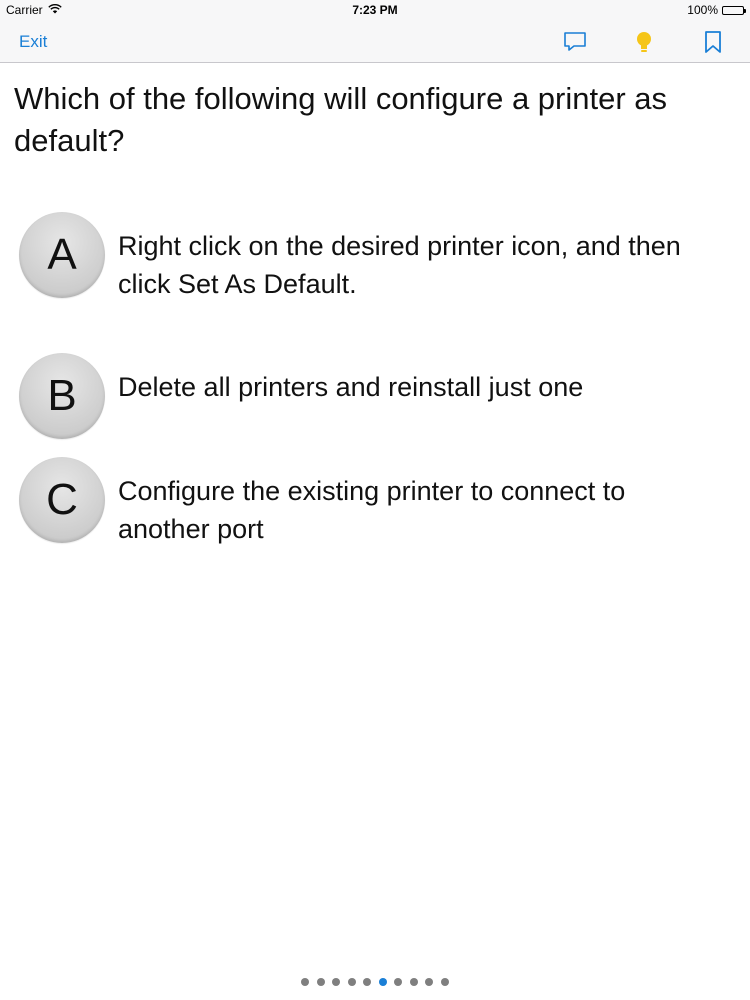 The height and width of the screenshot is (1000, 750). Describe the element at coordinates (702, 10) in the screenshot. I see `battery-percent: 100%` at that location.